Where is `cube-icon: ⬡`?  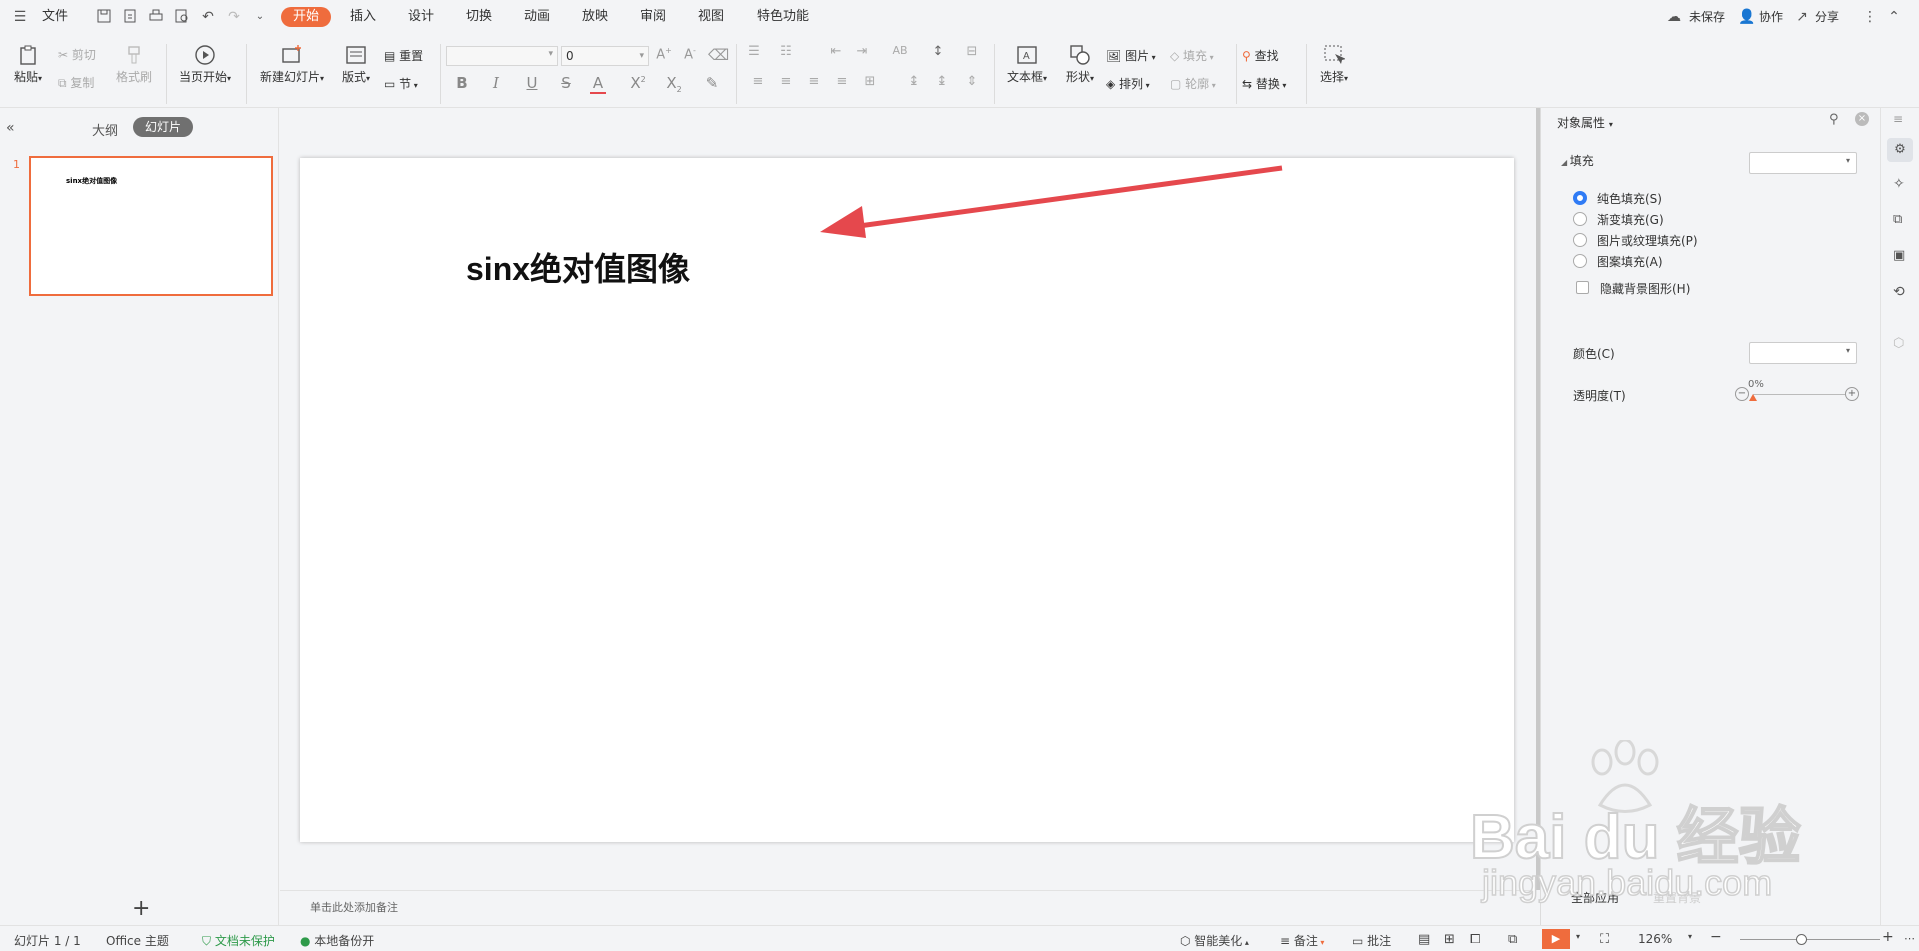 cube-icon: ⬡ is located at coordinates (1898, 343).